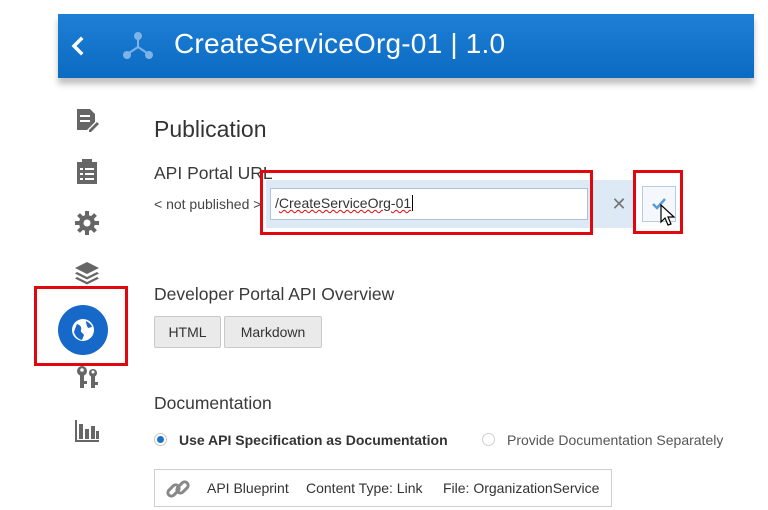  What do you see at coordinates (138, 45) in the screenshot?
I see `service-nodes-icon` at bounding box center [138, 45].